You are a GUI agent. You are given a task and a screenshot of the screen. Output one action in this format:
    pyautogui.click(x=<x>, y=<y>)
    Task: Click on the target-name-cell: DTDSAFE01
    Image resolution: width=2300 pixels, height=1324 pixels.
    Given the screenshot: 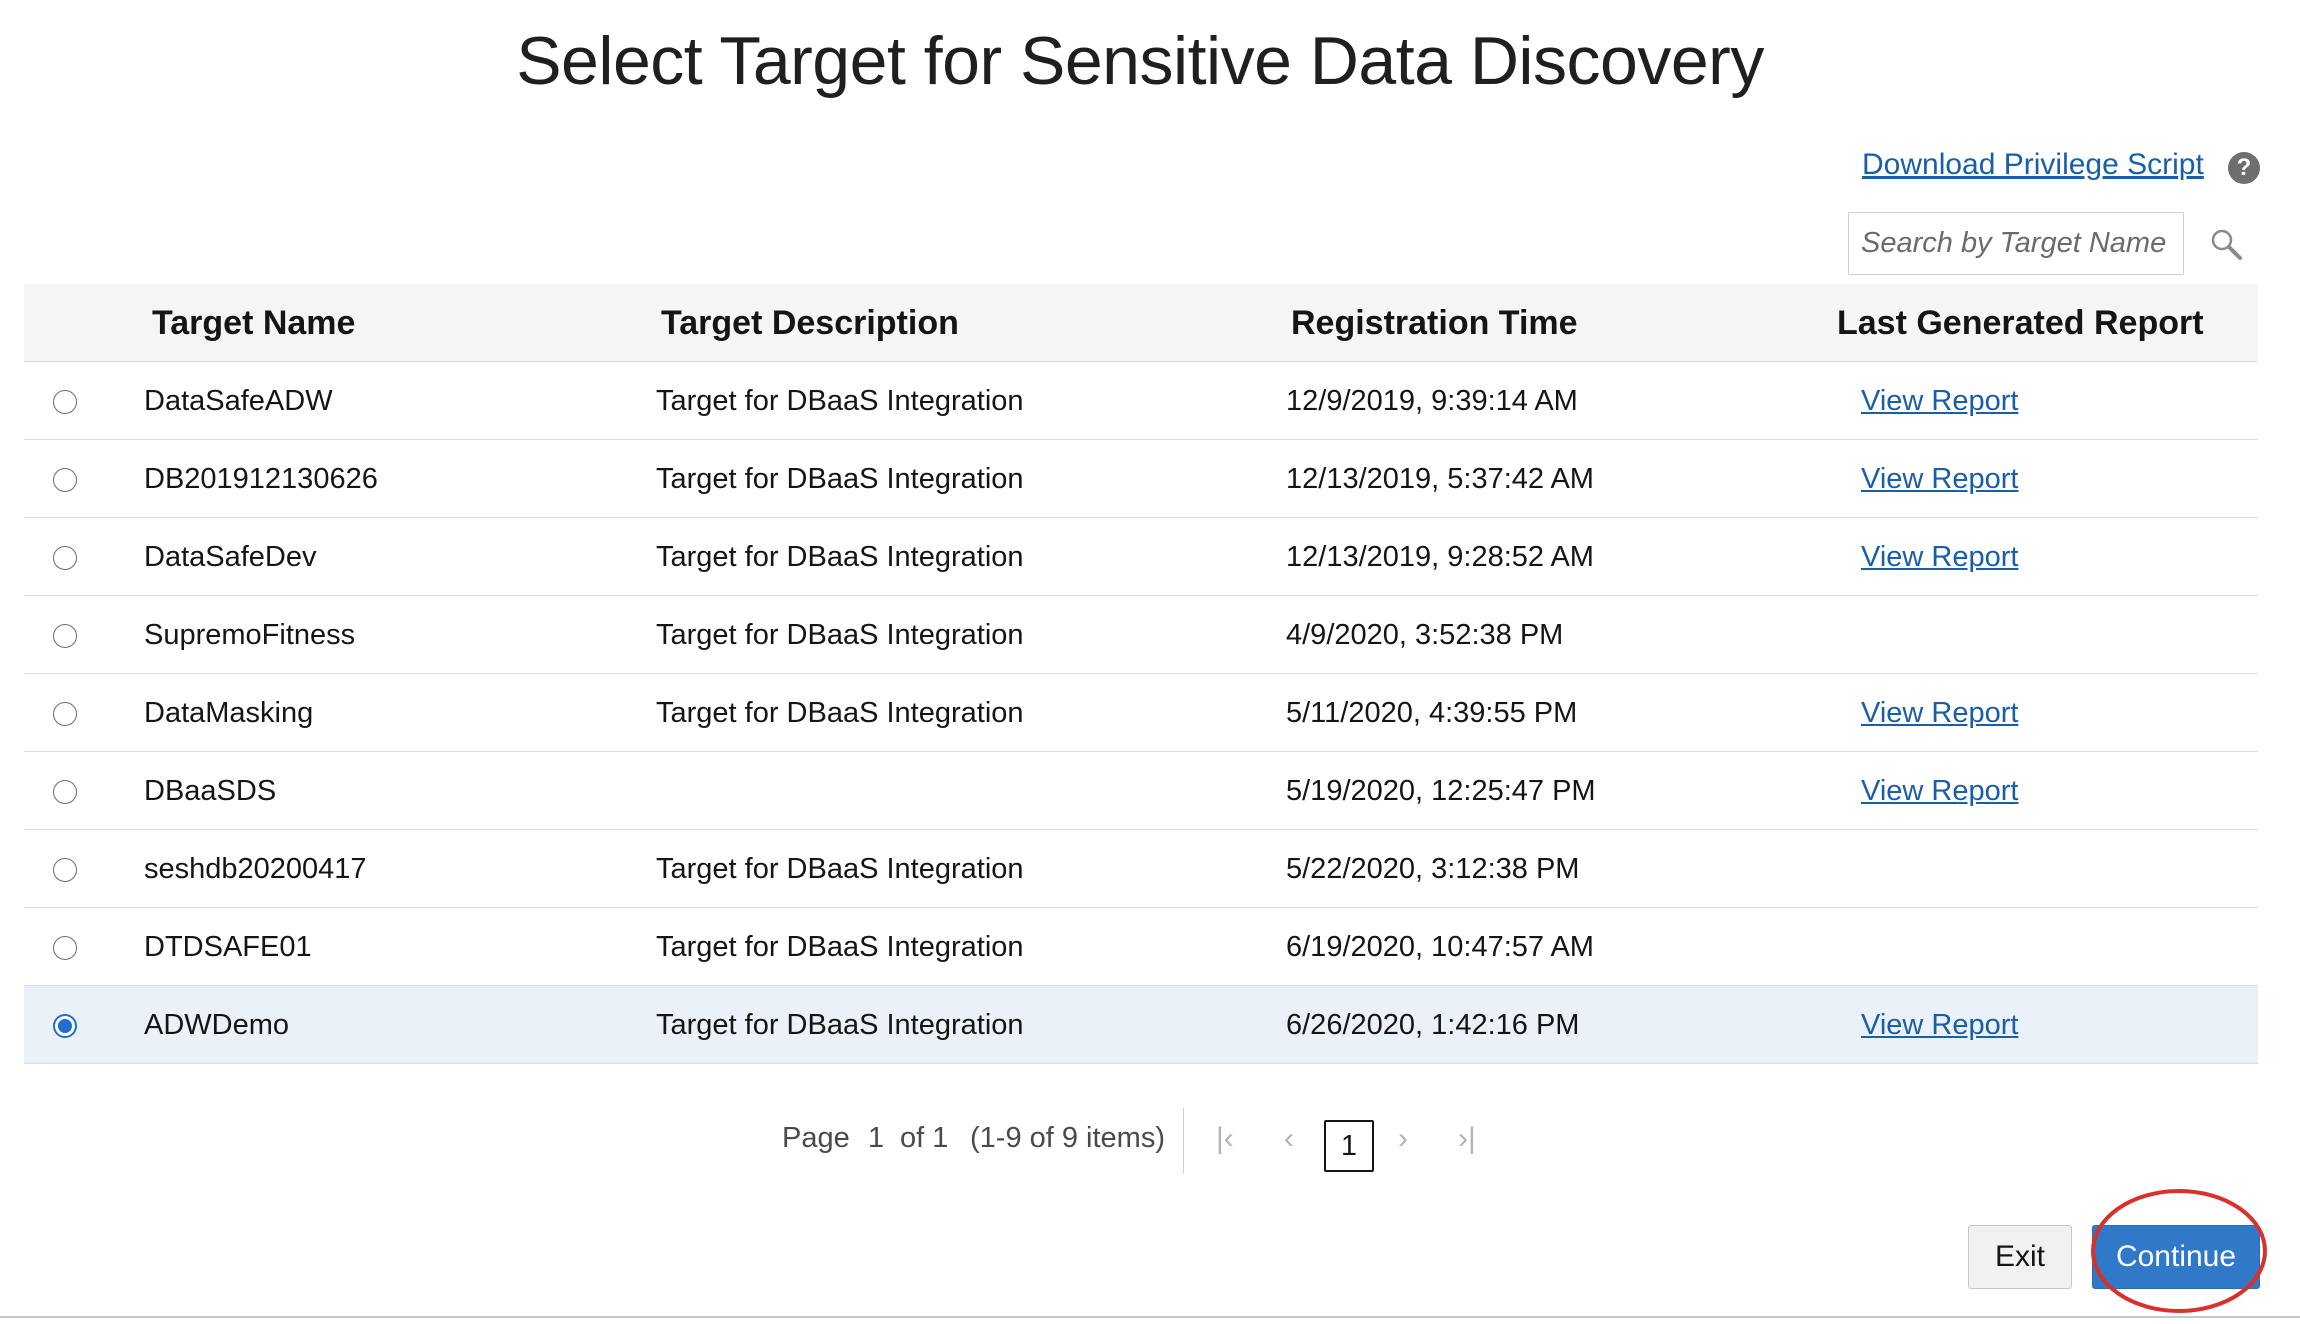 What is the action you would take?
    pyautogui.click(x=228, y=947)
    